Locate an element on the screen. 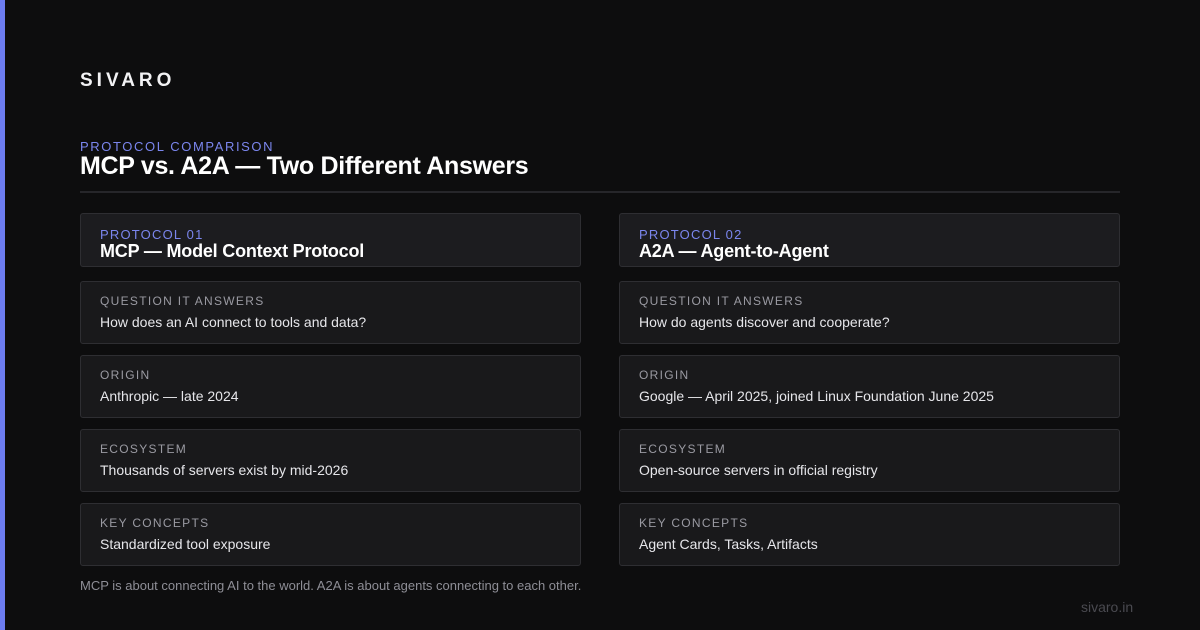 The width and height of the screenshot is (1200, 630). protocol-header-card: PROTOCOL 01 MCP — Model Context Protocol is located at coordinates (330, 240).